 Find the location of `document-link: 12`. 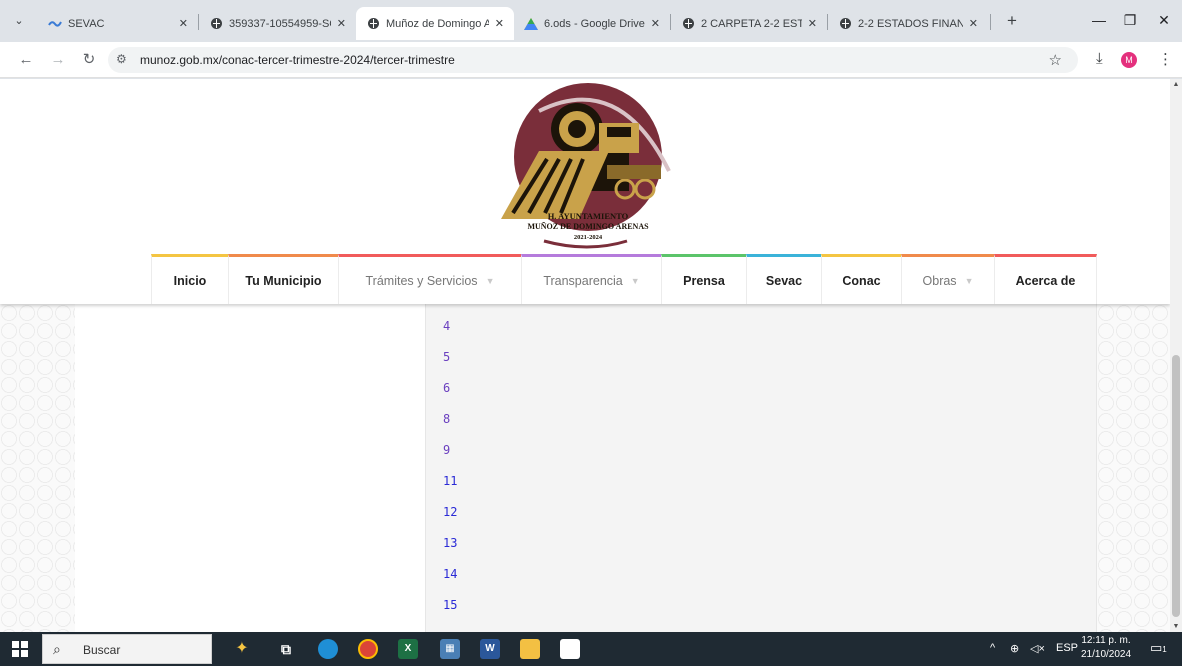

document-link: 12 is located at coordinates (450, 520).